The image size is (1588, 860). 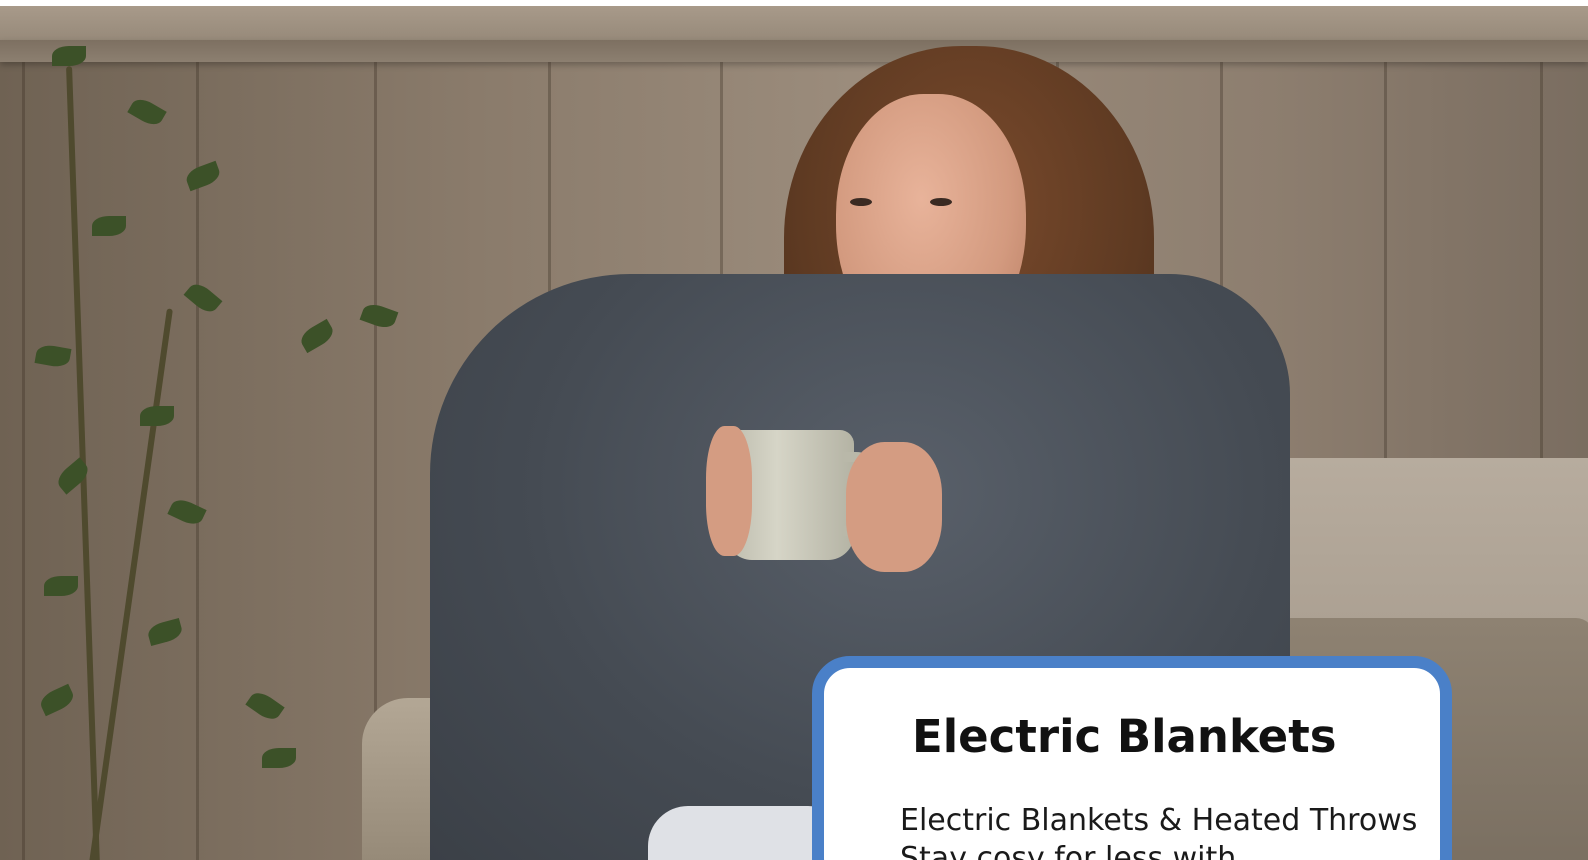 What do you see at coordinates (1124, 736) in the screenshot?
I see `promo-card-title: Electric Blankets` at bounding box center [1124, 736].